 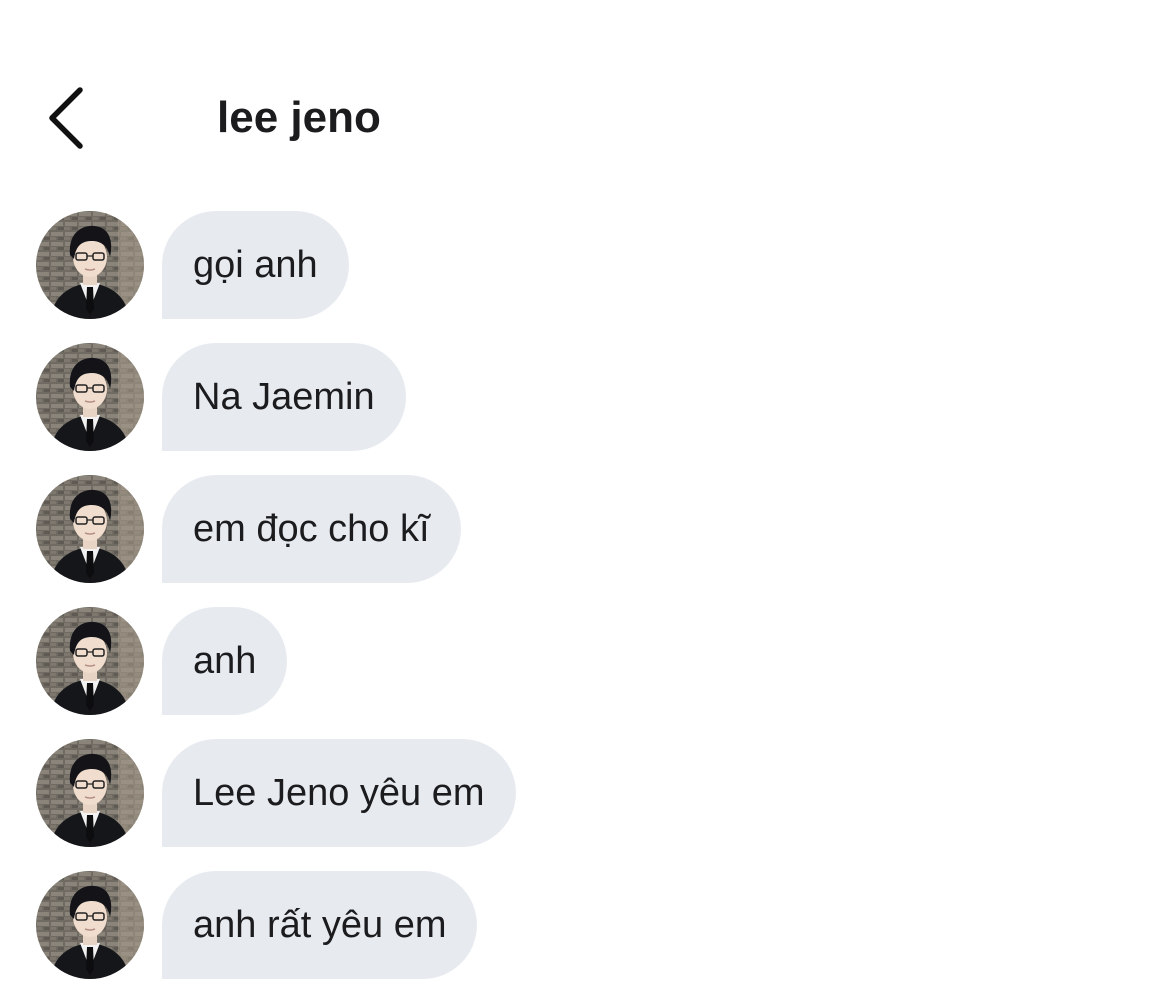 I want to click on back-button, so click(x=66, y=118).